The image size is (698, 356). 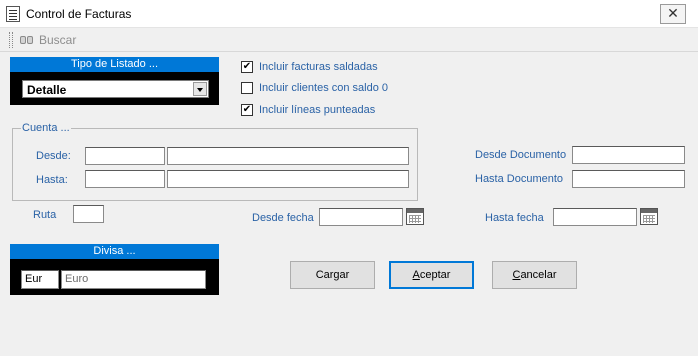 What do you see at coordinates (628, 155) in the screenshot?
I see `desde-documento-input` at bounding box center [628, 155].